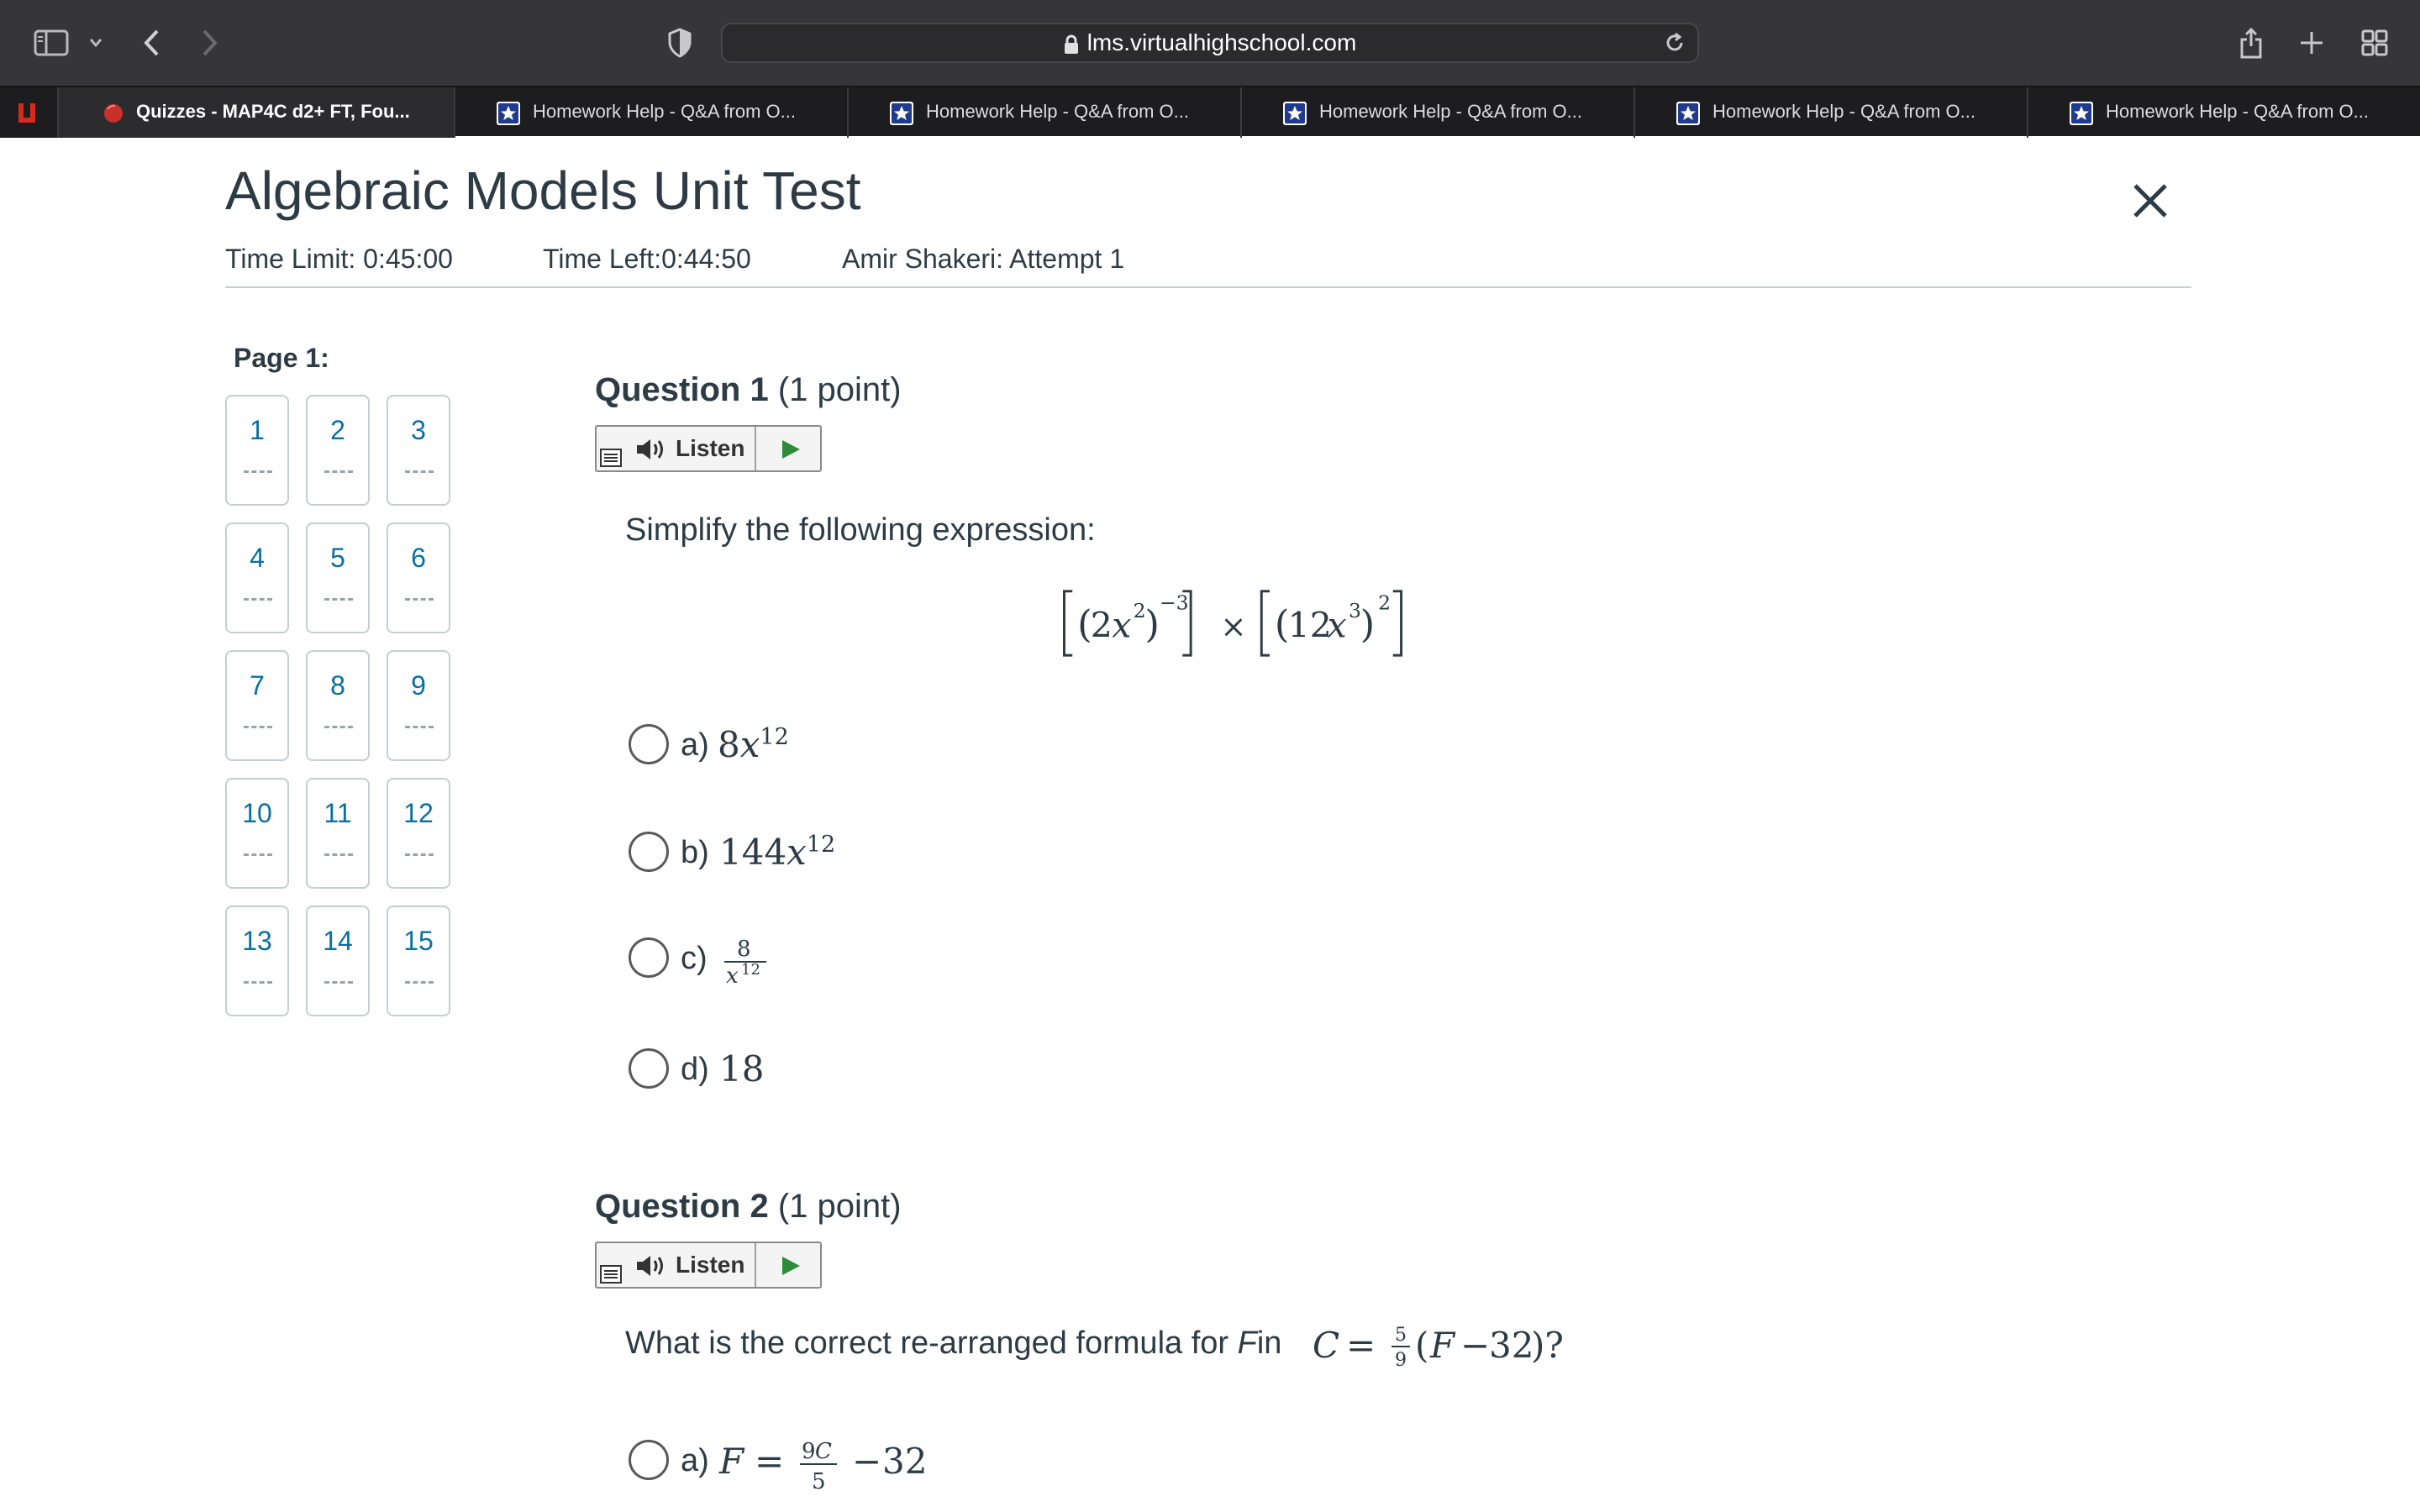 The width and height of the screenshot is (2420, 1512). I want to click on tab-overview-icon, so click(2374, 42).